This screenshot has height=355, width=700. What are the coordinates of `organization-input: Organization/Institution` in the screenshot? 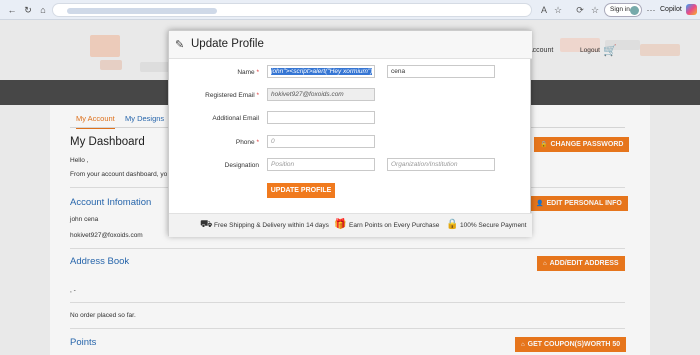 It's located at (441, 164).